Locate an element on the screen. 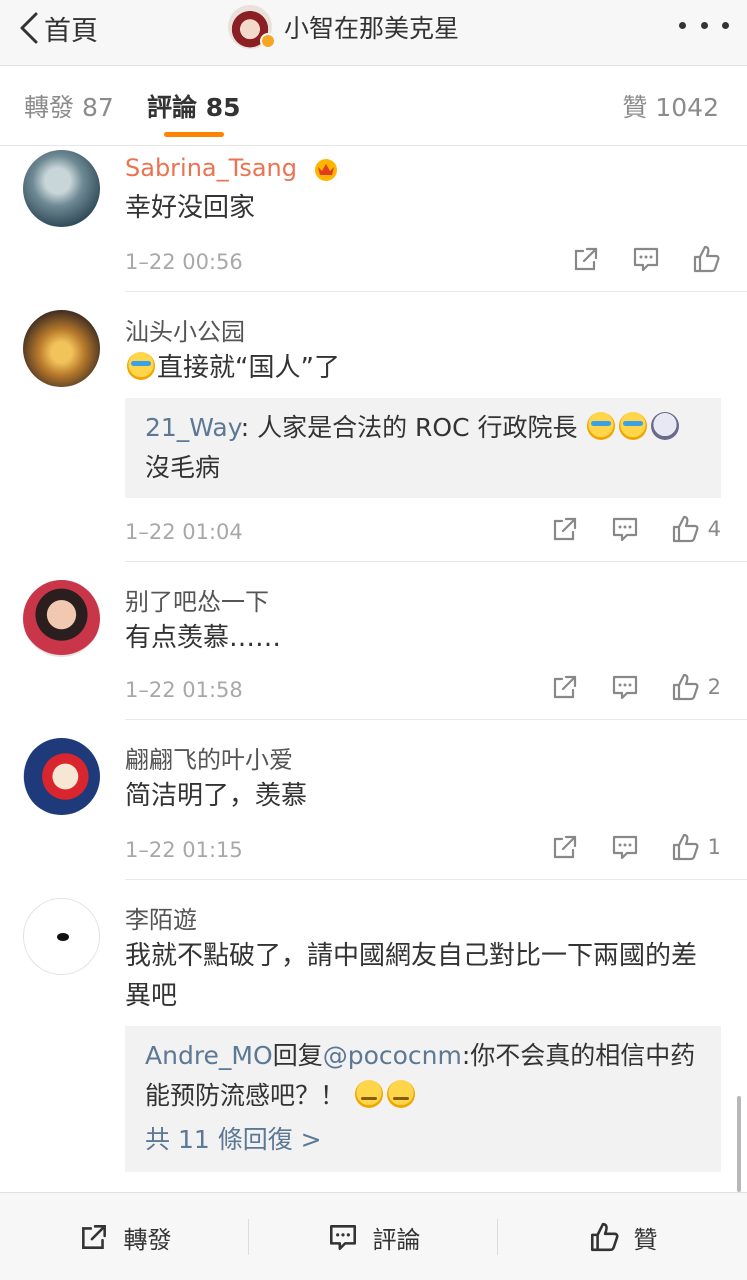  repost-button: 轉發 is located at coordinates (124, 1236).